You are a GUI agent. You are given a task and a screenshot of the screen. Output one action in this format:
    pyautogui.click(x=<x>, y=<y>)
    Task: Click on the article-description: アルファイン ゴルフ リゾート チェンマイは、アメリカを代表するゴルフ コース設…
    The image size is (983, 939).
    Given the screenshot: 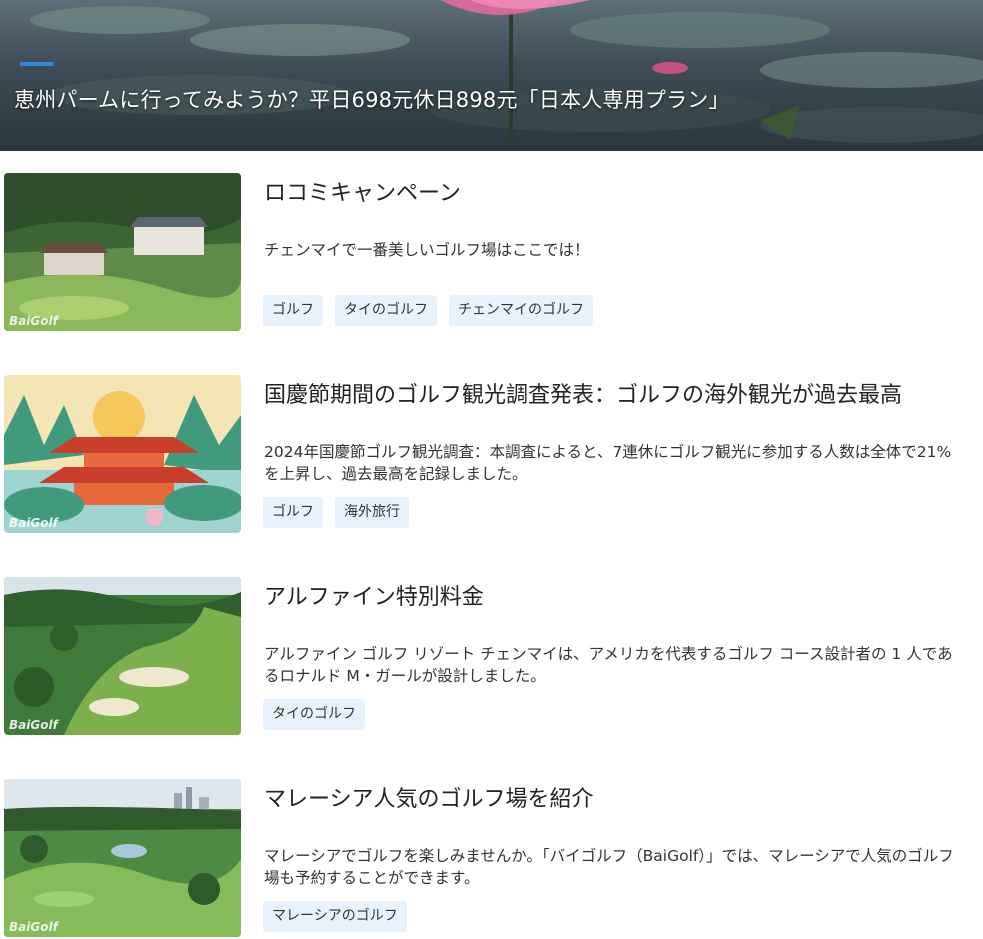 What is the action you would take?
    pyautogui.click(x=608, y=665)
    